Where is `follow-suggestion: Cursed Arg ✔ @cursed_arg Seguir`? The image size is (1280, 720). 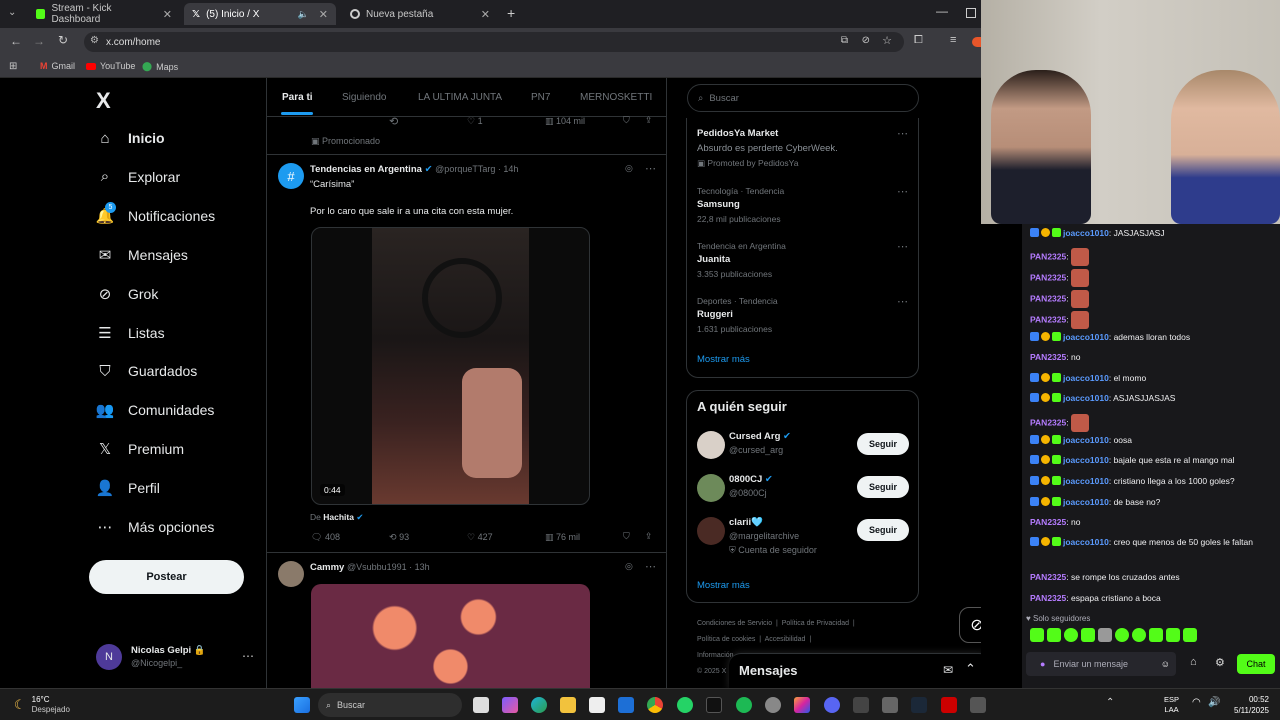 follow-suggestion: Cursed Arg ✔ @cursed_arg Seguir is located at coordinates (802, 447).